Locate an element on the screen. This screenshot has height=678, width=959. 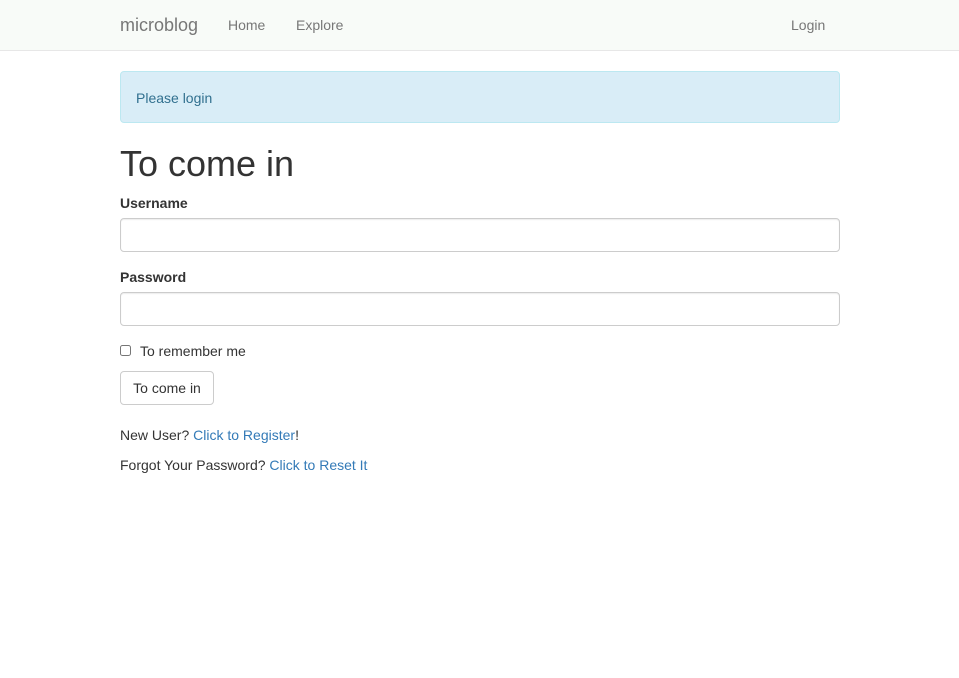
remember-me-checkbox is located at coordinates (125, 350).